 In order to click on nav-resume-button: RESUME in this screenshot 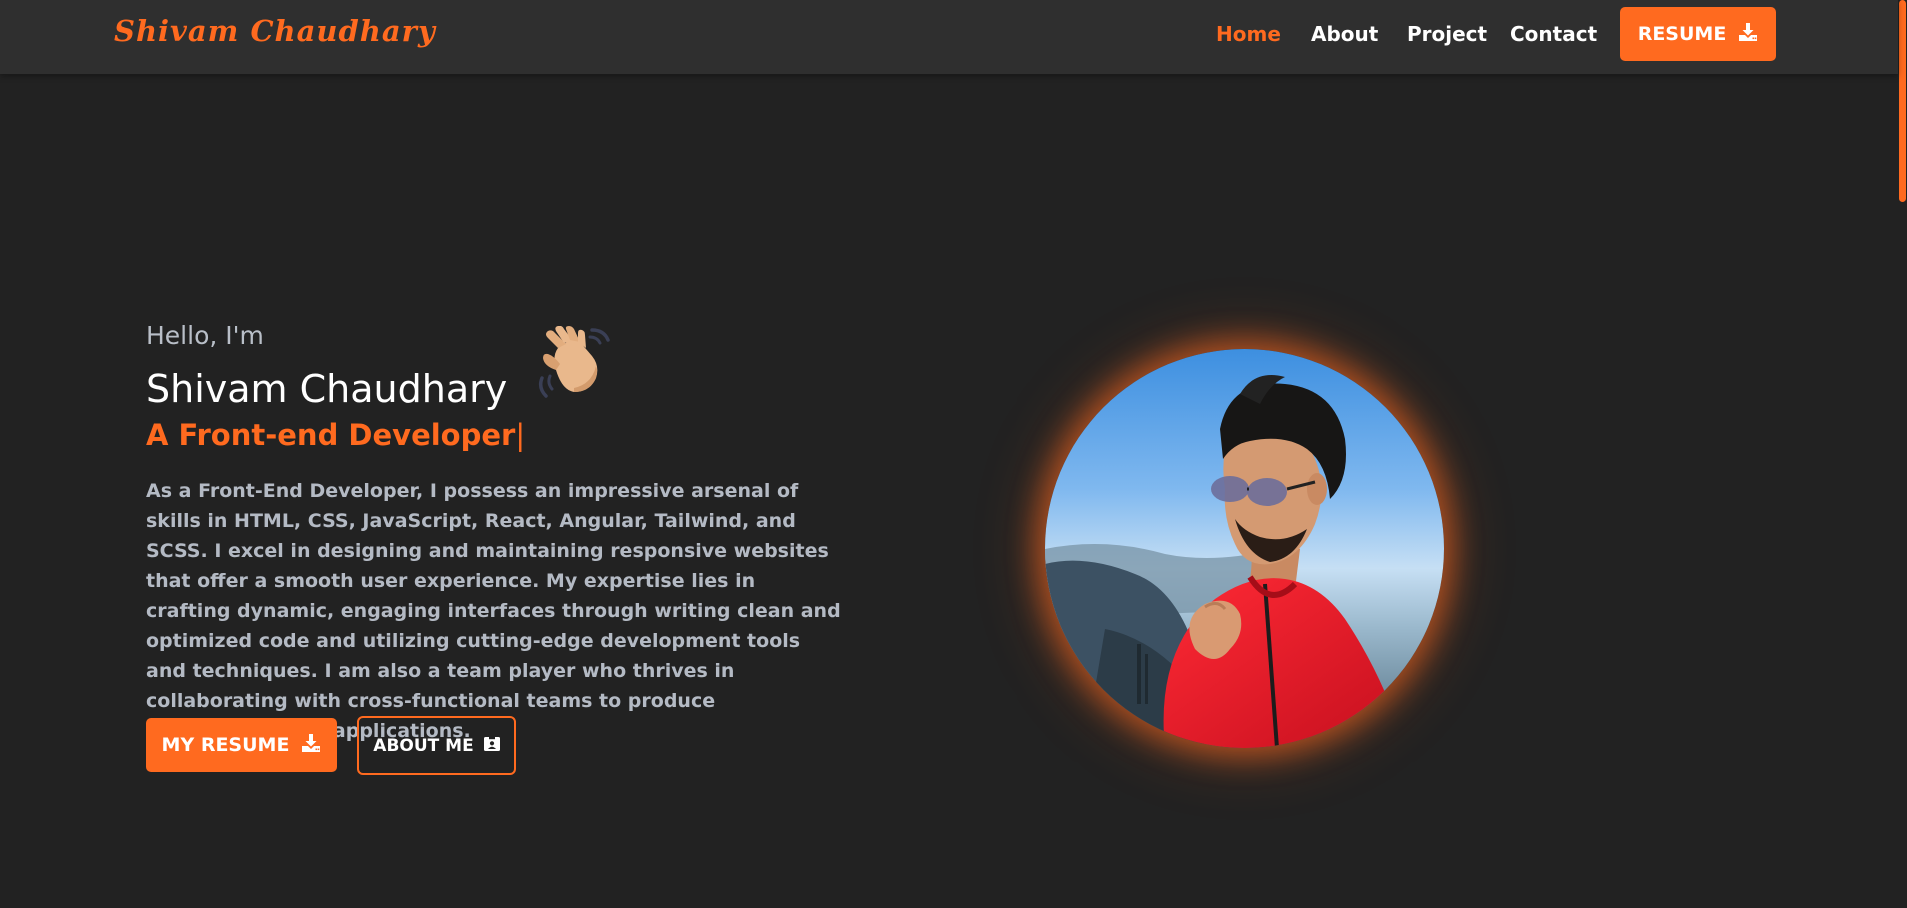, I will do `click(1698, 34)`.